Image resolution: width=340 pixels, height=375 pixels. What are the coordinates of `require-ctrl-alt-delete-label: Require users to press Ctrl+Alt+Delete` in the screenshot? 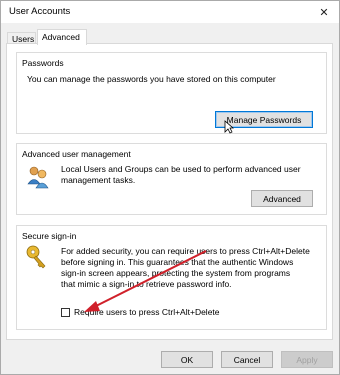 It's located at (147, 312).